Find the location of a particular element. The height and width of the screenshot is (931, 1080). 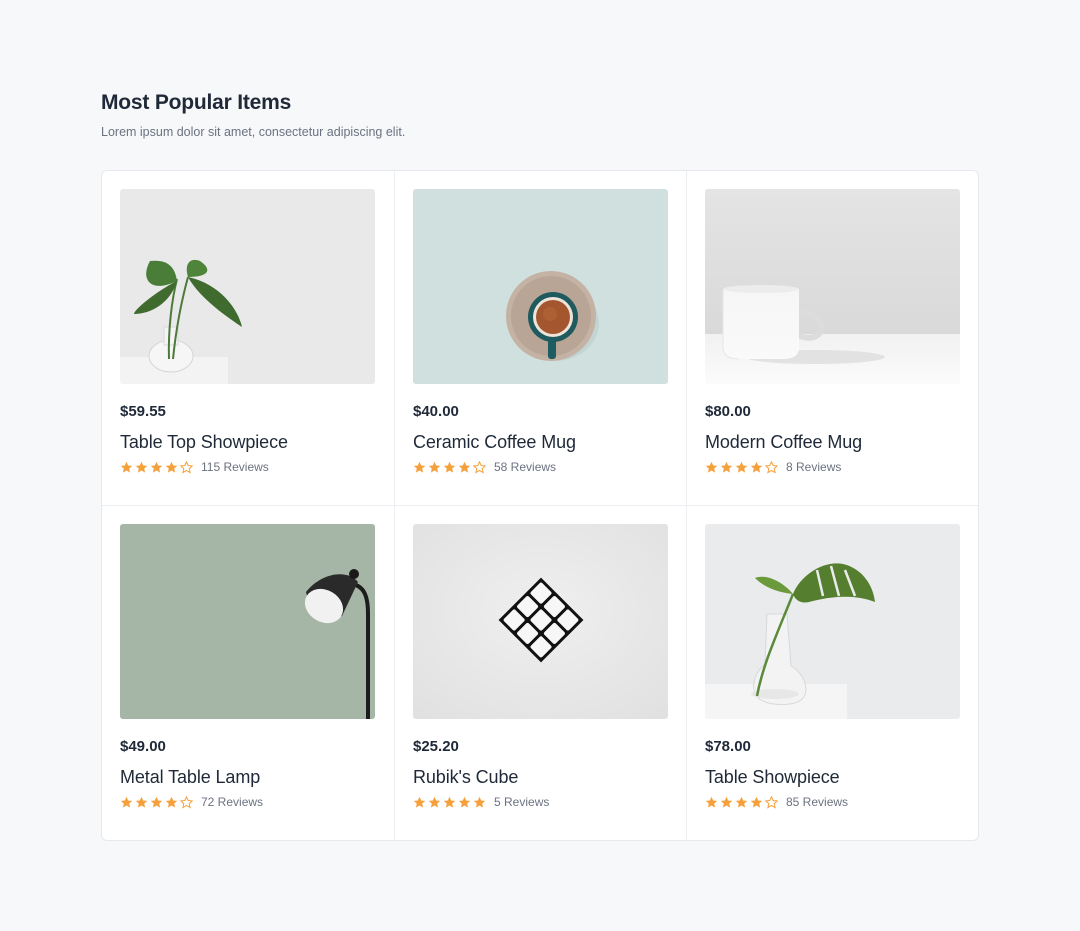

product-rating: 58 Reviews is located at coordinates (540, 467).